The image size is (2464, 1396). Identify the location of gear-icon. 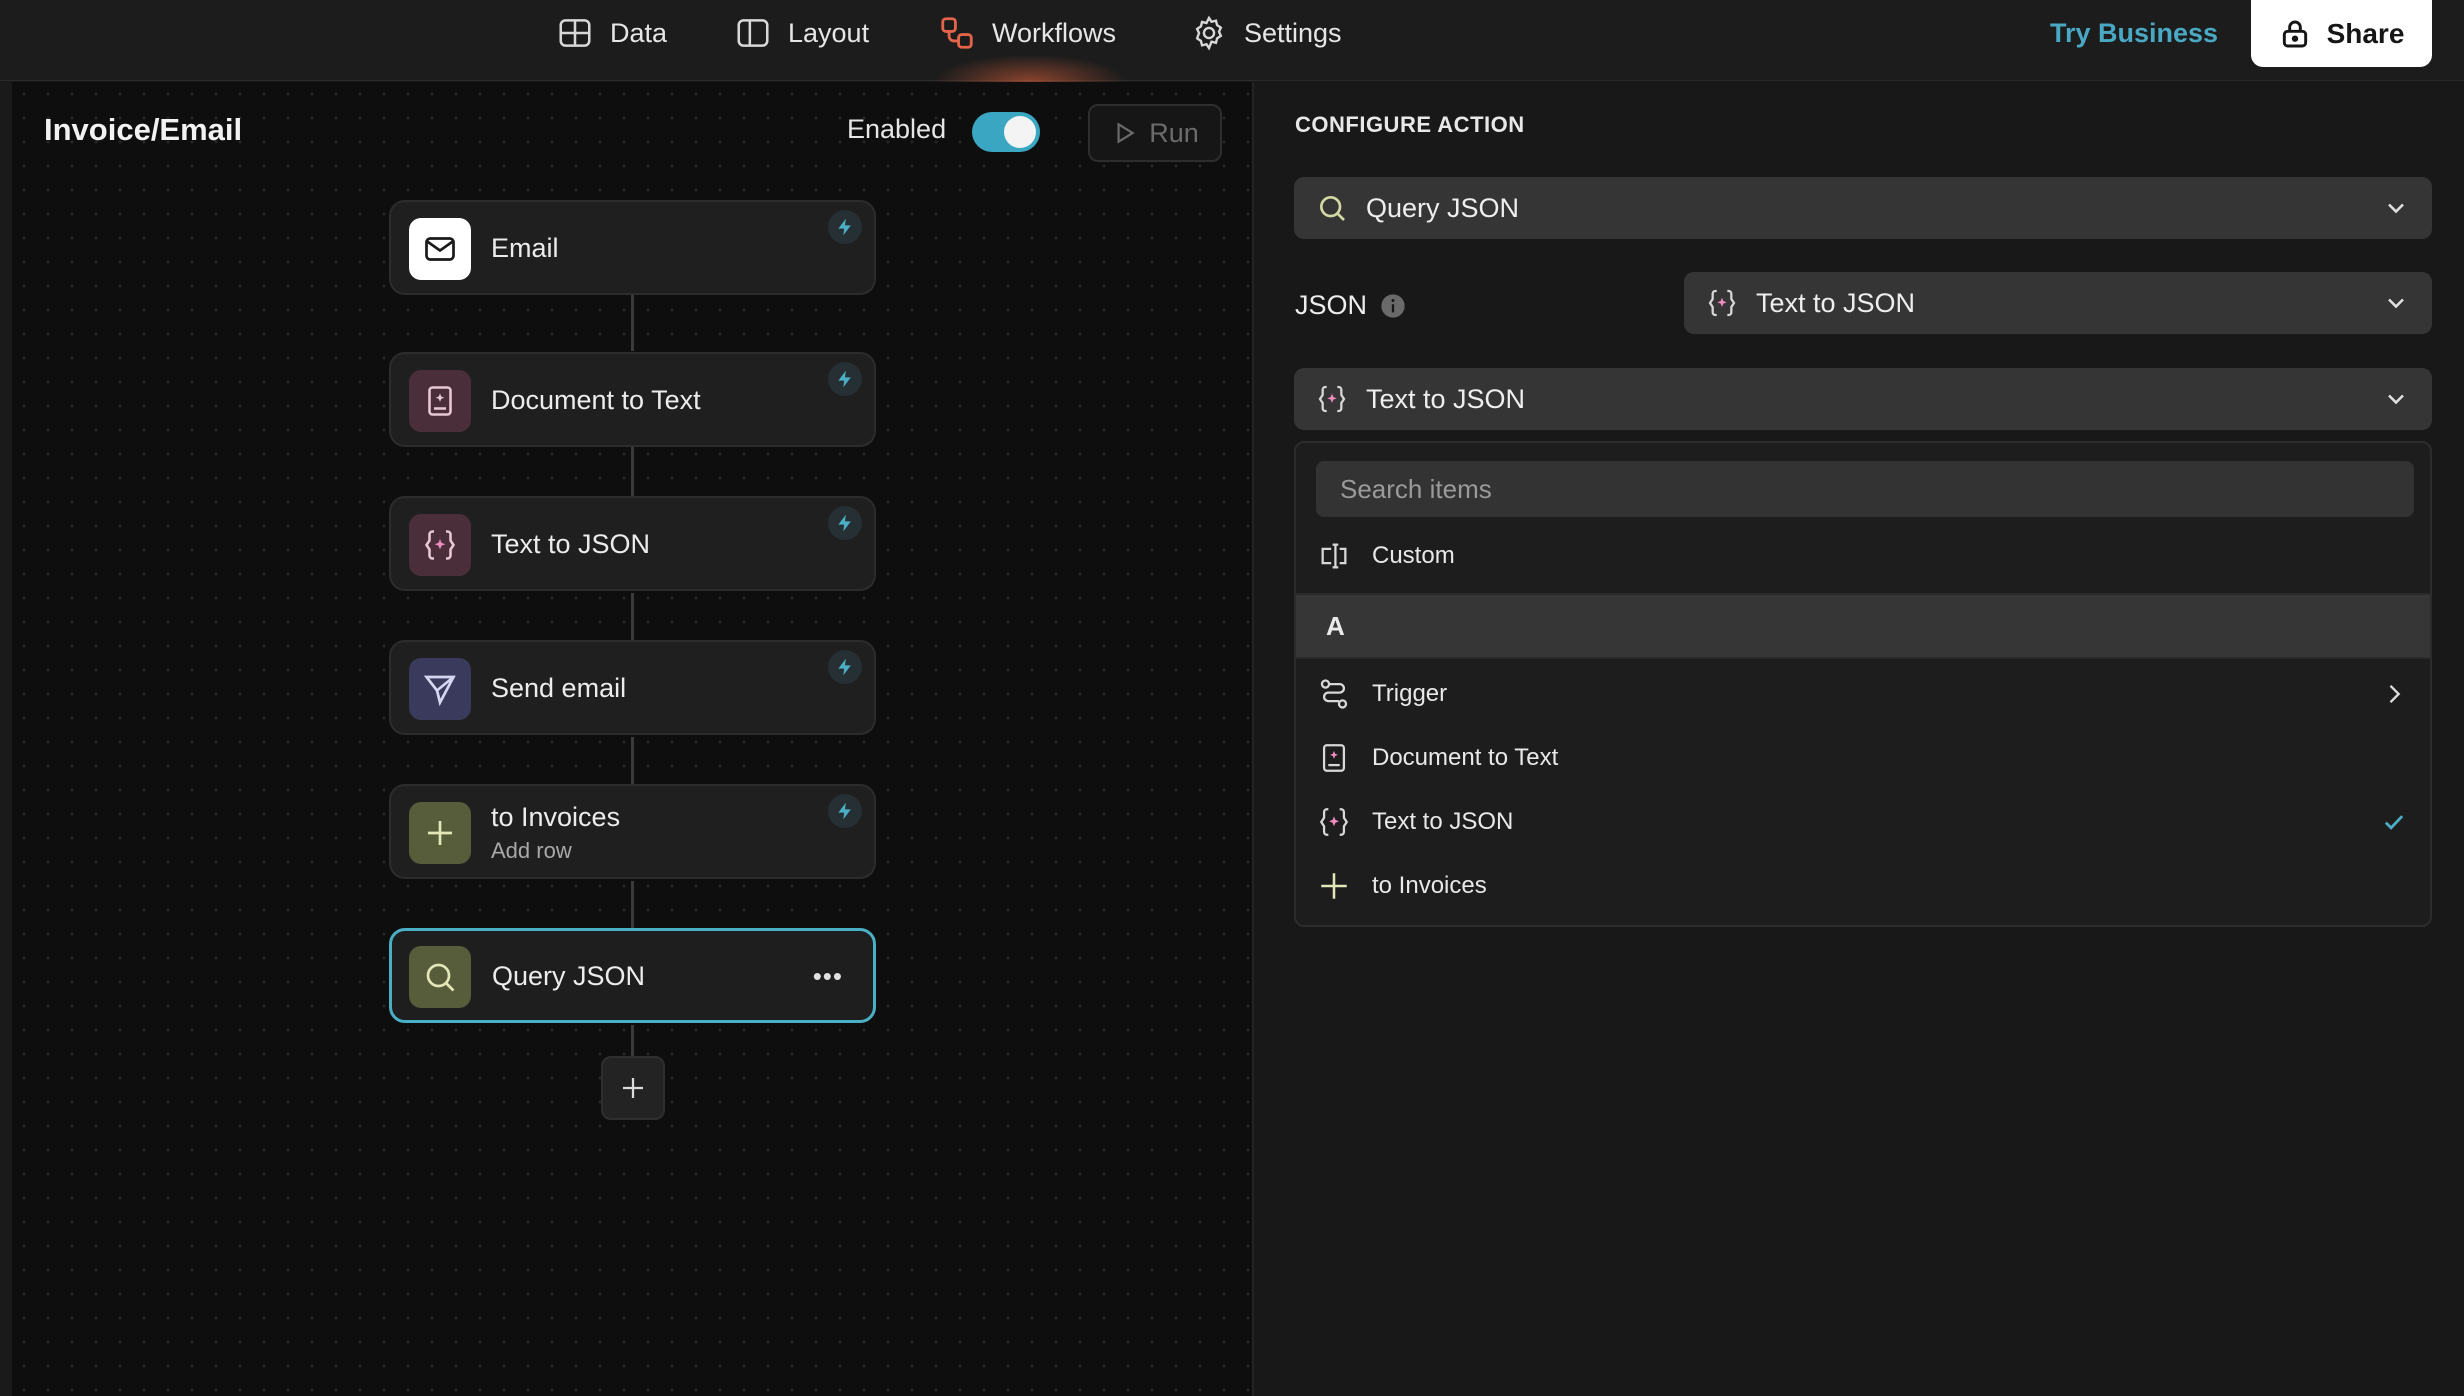
(1209, 33).